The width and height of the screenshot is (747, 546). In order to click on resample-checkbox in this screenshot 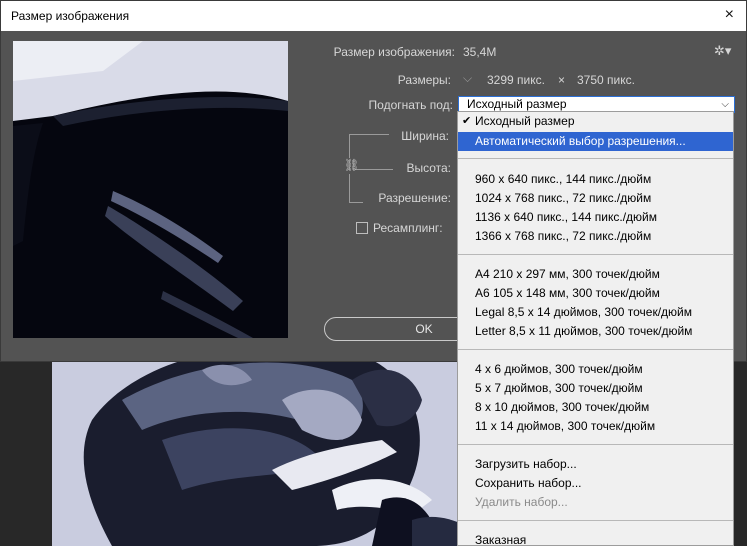, I will do `click(362, 228)`.